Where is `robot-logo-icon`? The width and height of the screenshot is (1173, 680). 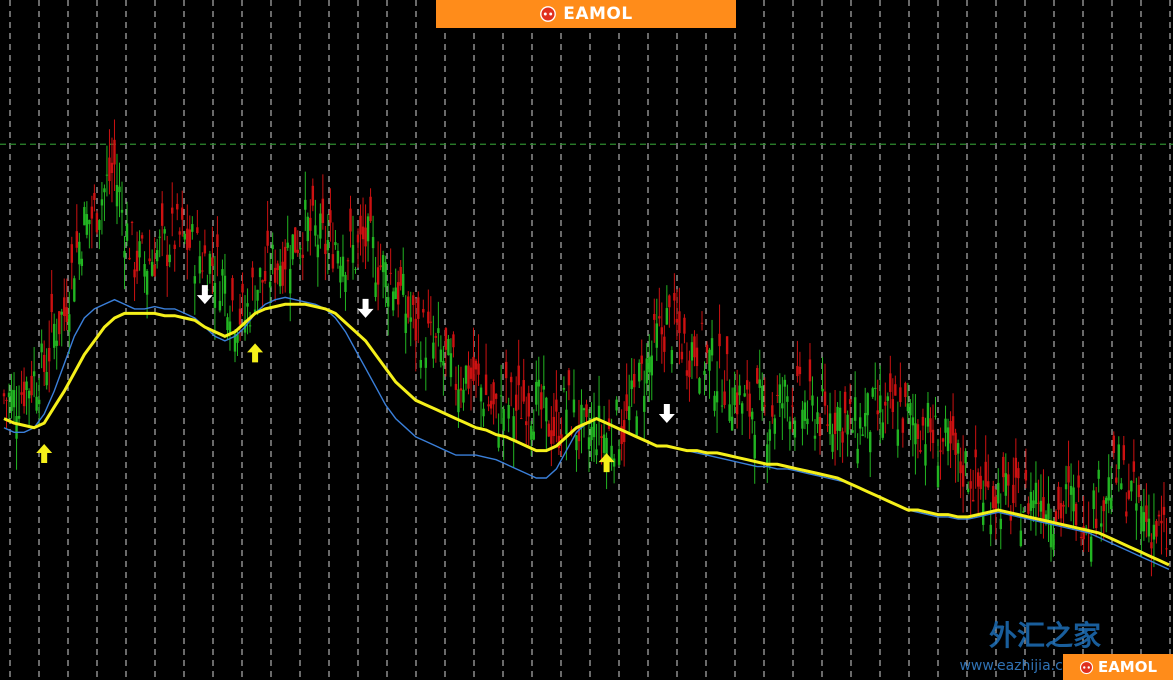 robot-logo-icon is located at coordinates (1086, 667).